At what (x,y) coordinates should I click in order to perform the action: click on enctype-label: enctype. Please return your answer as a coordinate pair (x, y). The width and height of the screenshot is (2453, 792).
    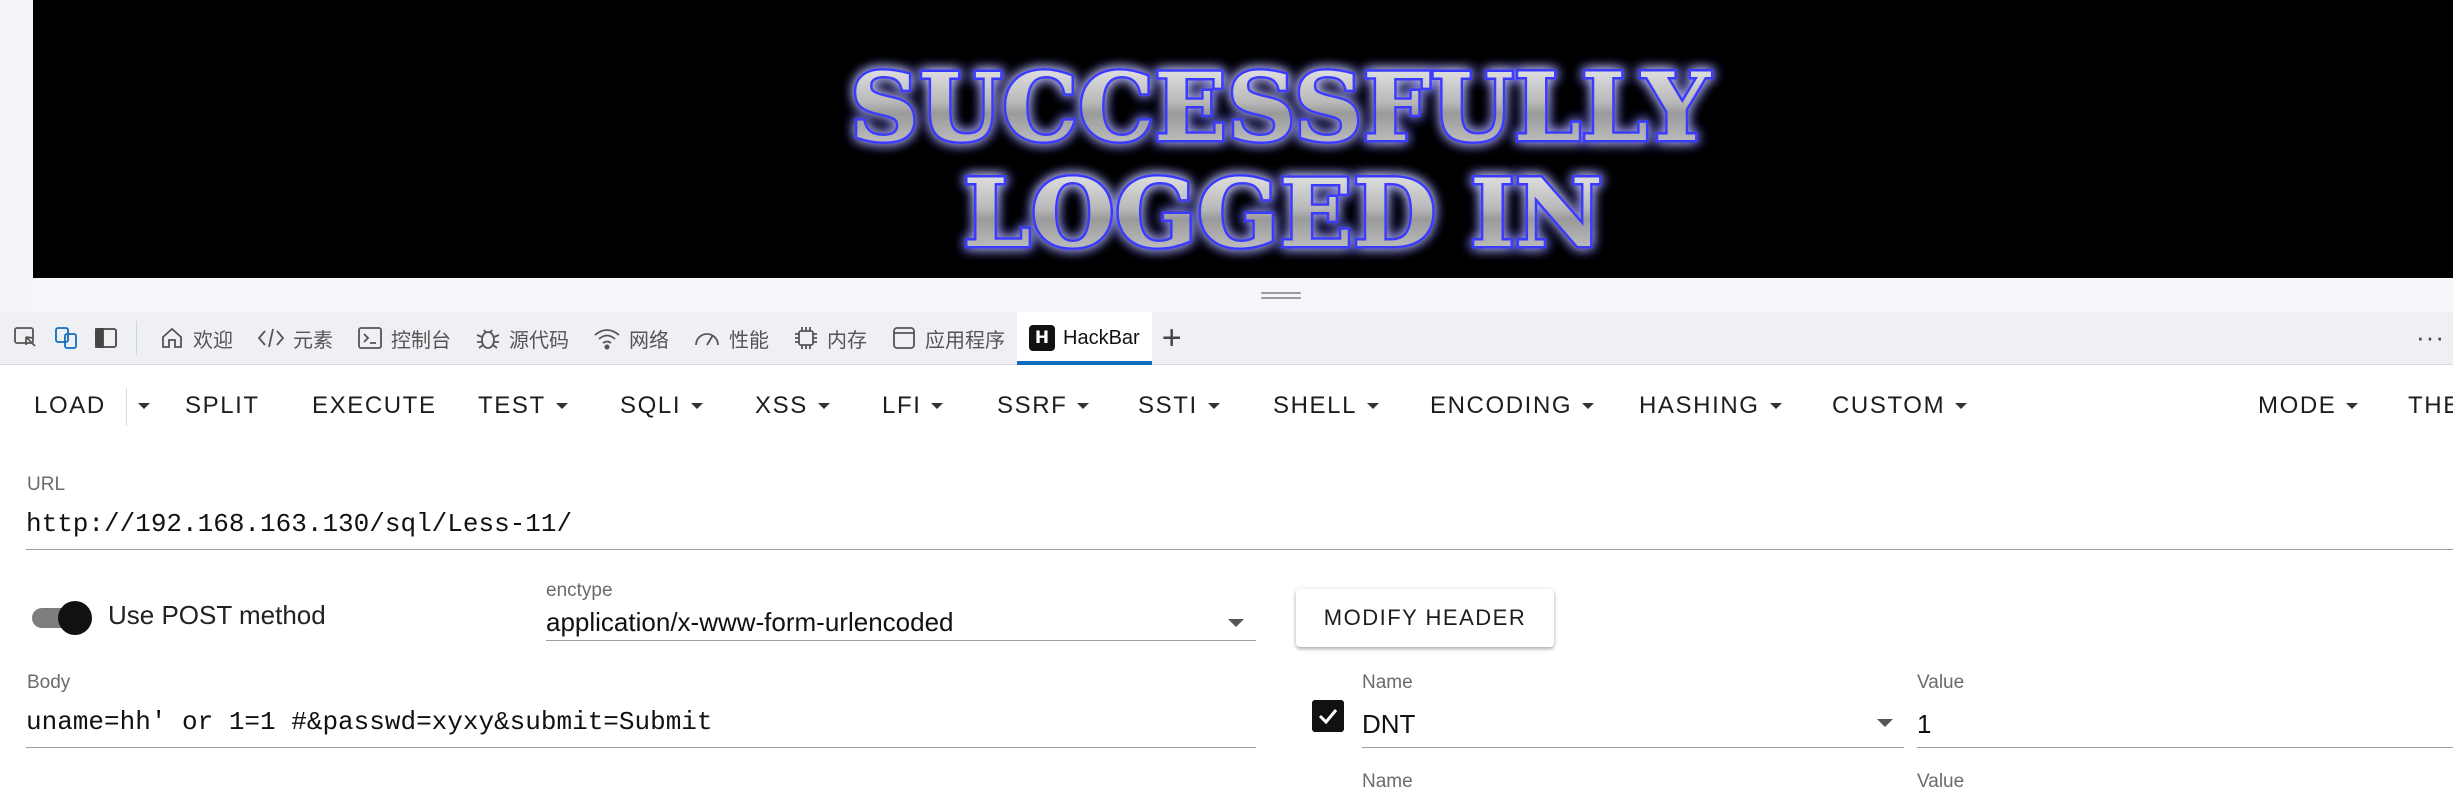
    Looking at the image, I should click on (579, 590).